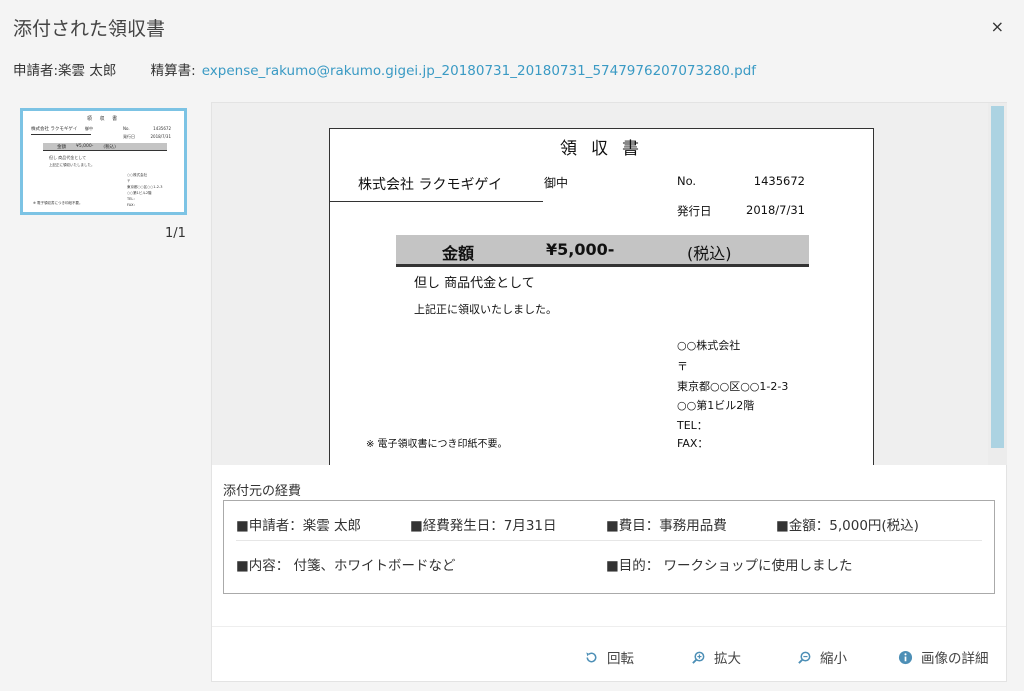 This screenshot has width=1024, height=691. Describe the element at coordinates (129, 181) in the screenshot. I see `thumb-postal: 〒` at that location.